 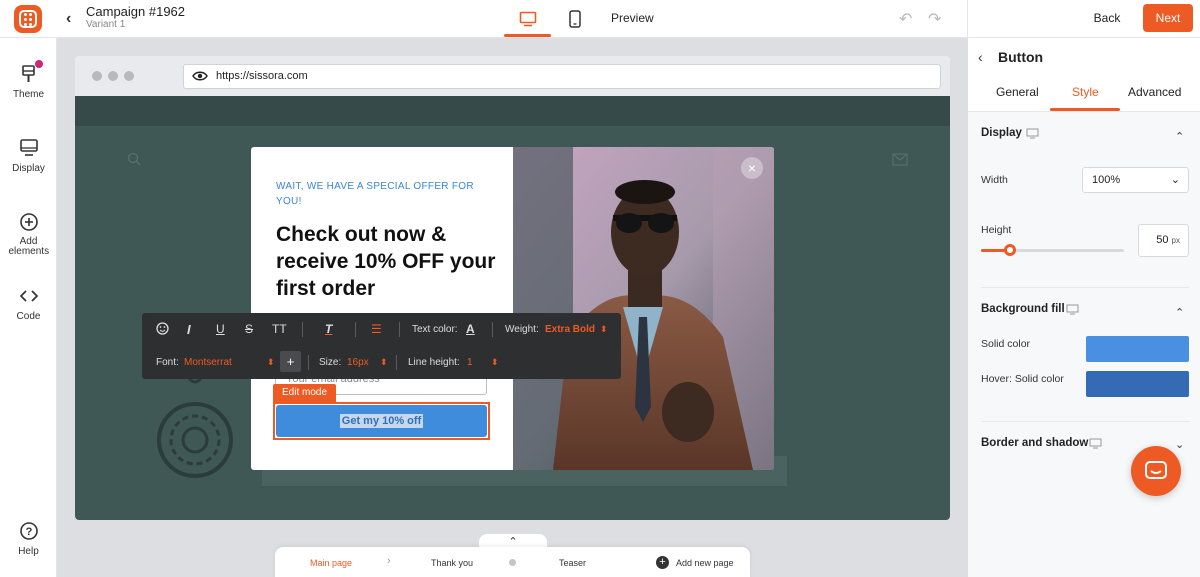 I want to click on height-unit: px, so click(x=1175, y=240).